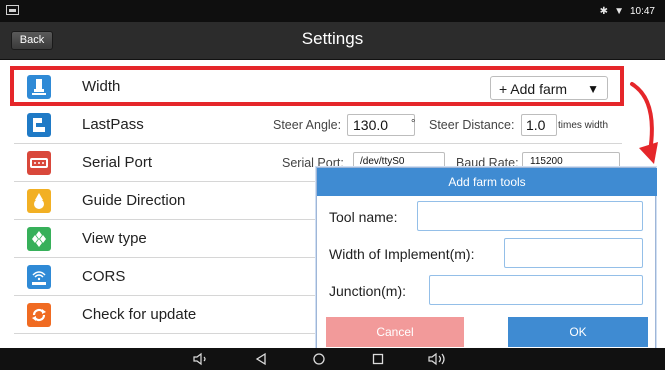 This screenshot has height=370, width=665. Describe the element at coordinates (368, 291) in the screenshot. I see `junction-label: Junction(m):` at that location.